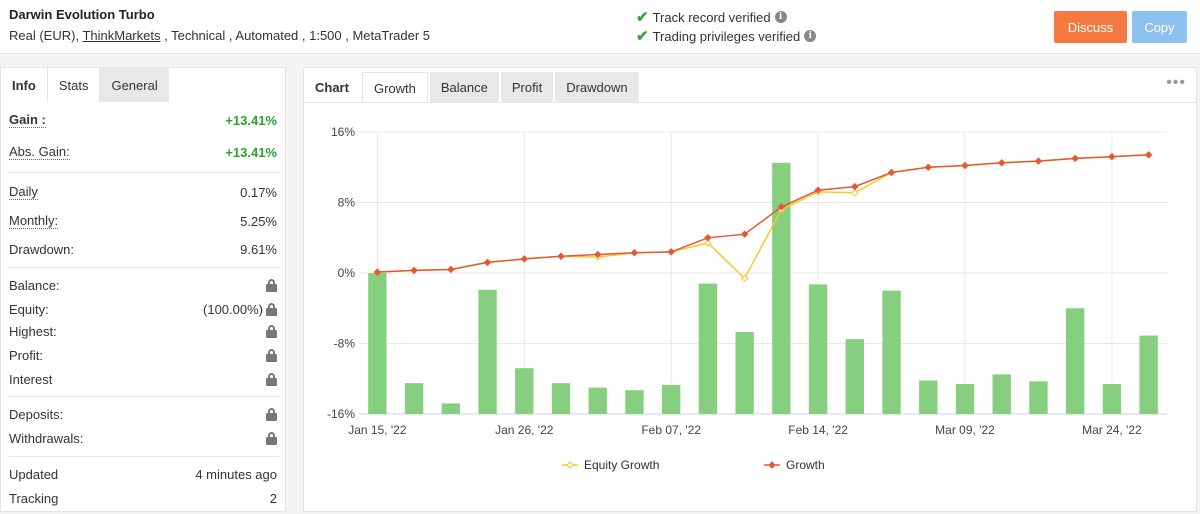 The image size is (1200, 514). What do you see at coordinates (143, 474) in the screenshot?
I see `updated-row: Updated 4 minutes ago` at bounding box center [143, 474].